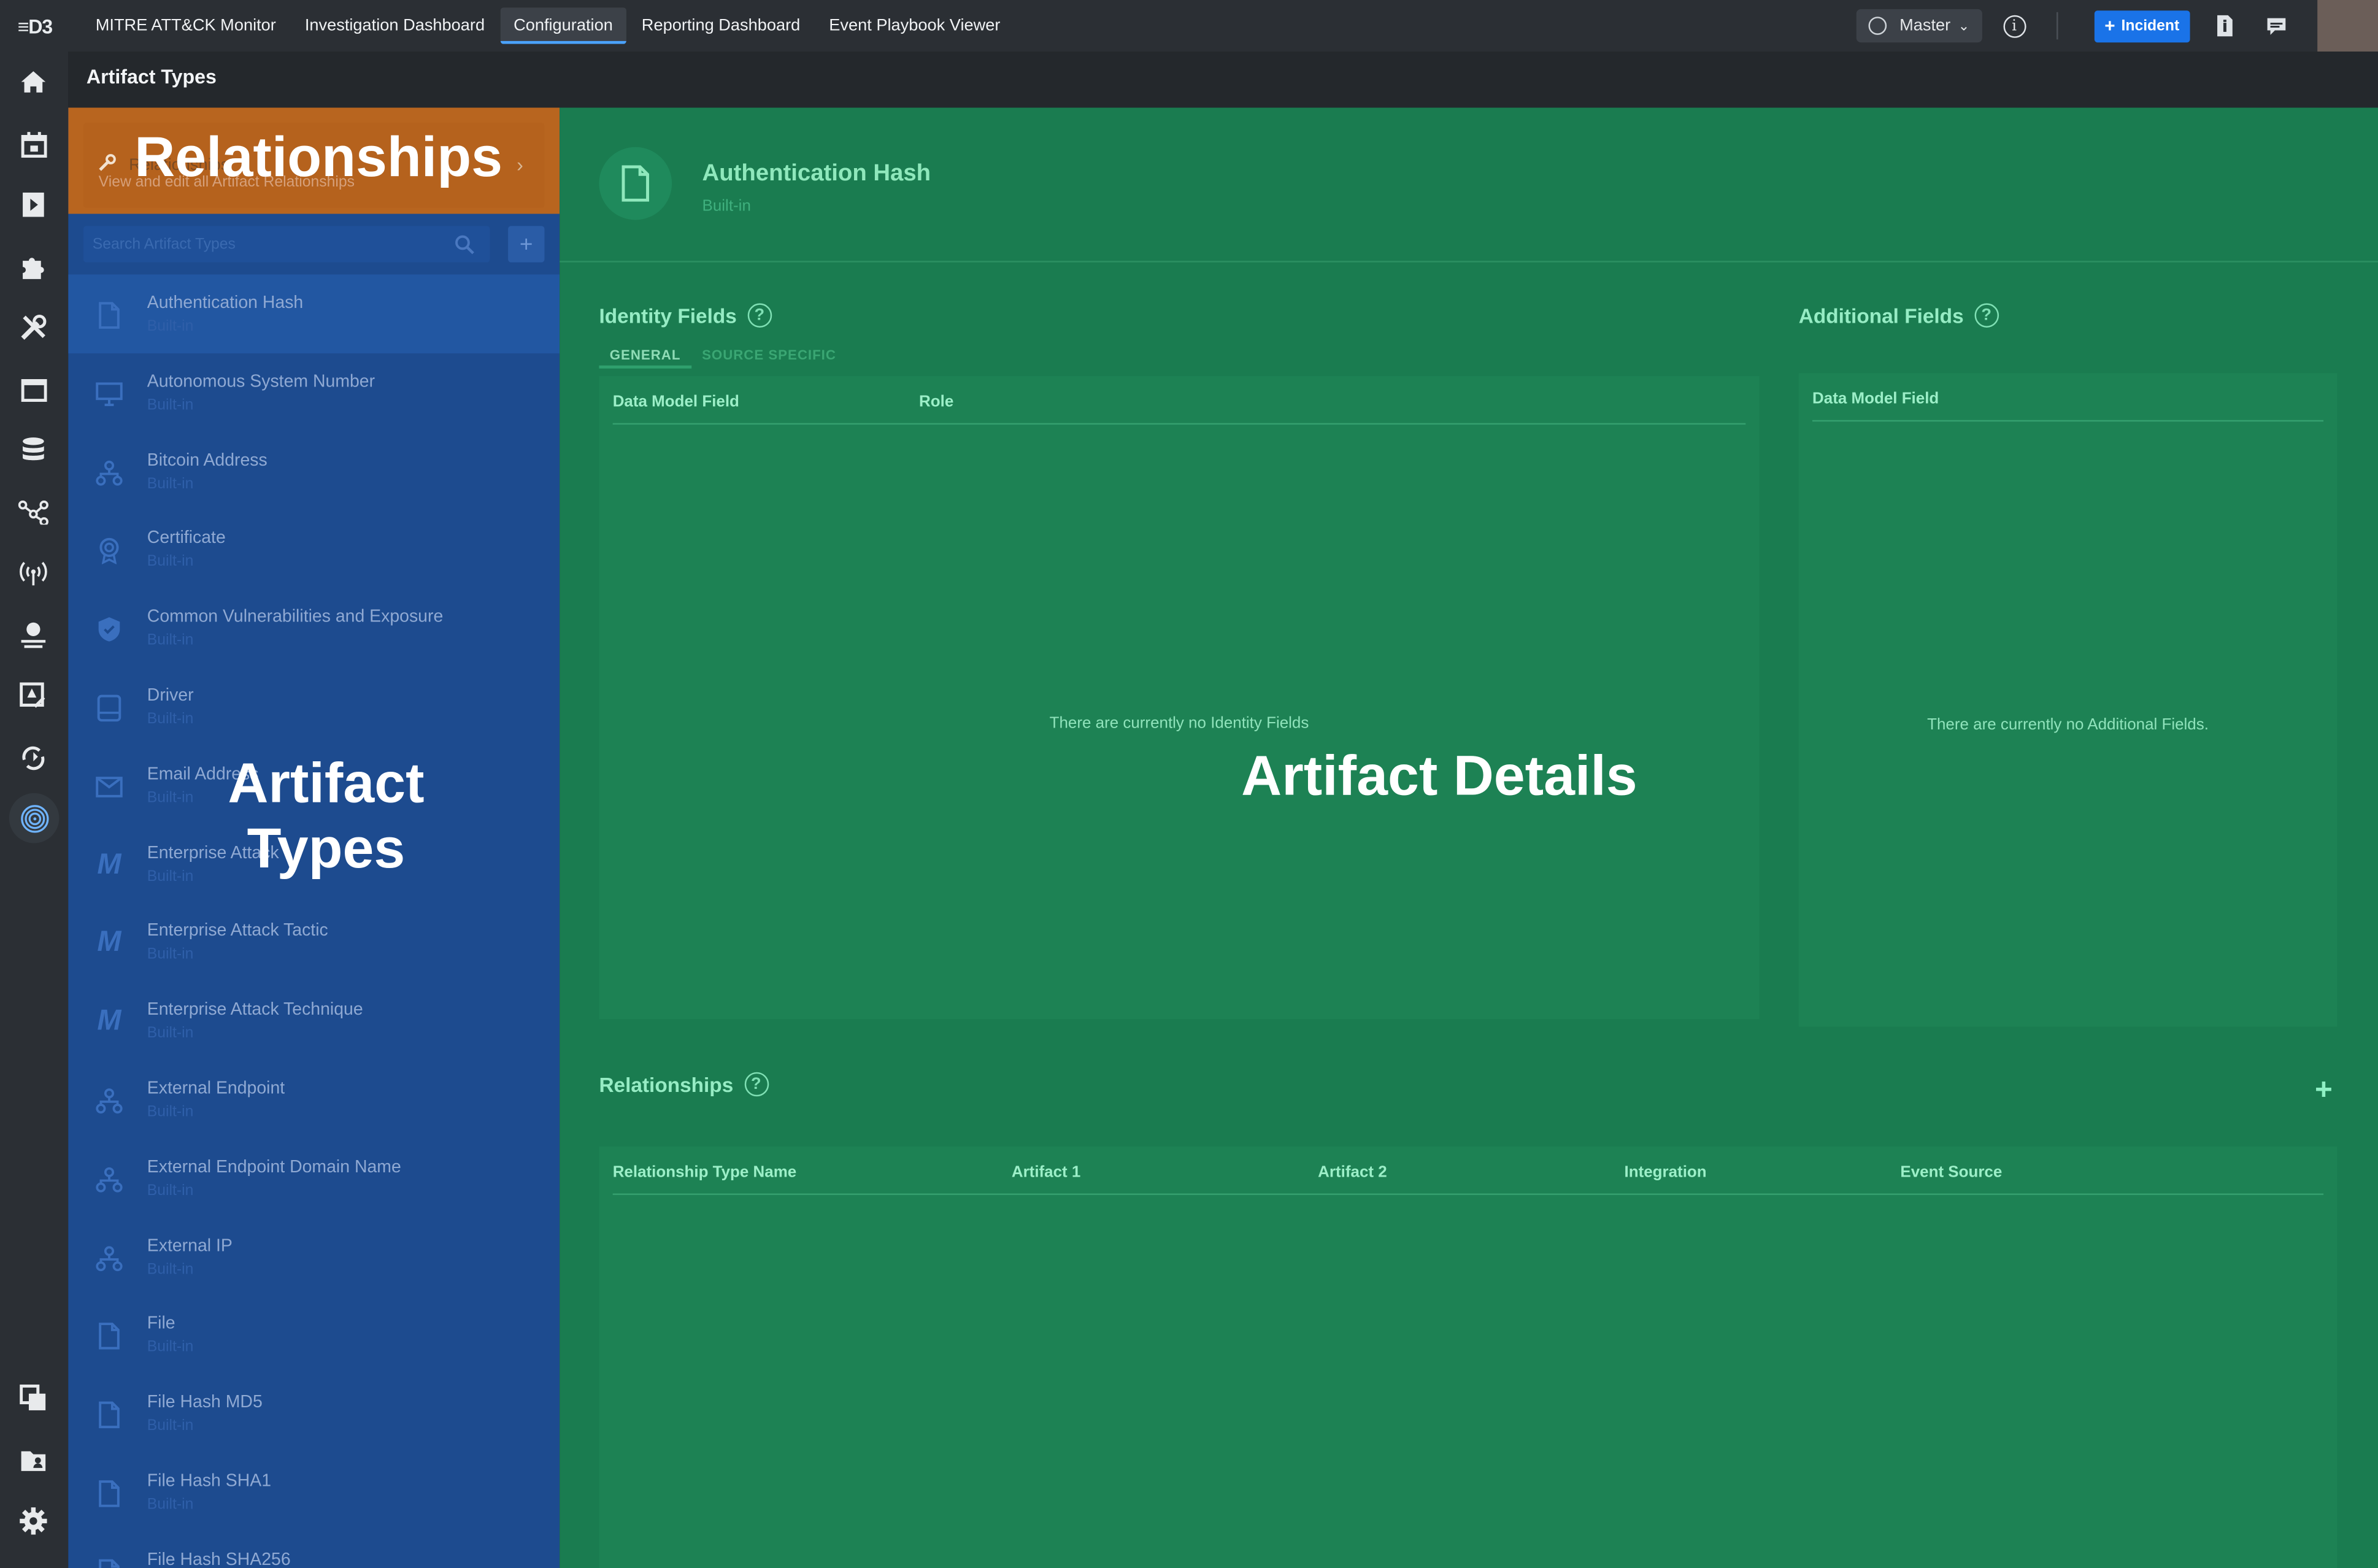 This screenshot has width=2378, height=1568. What do you see at coordinates (1964, 25) in the screenshot?
I see `chevron-down-icon: ⌄` at bounding box center [1964, 25].